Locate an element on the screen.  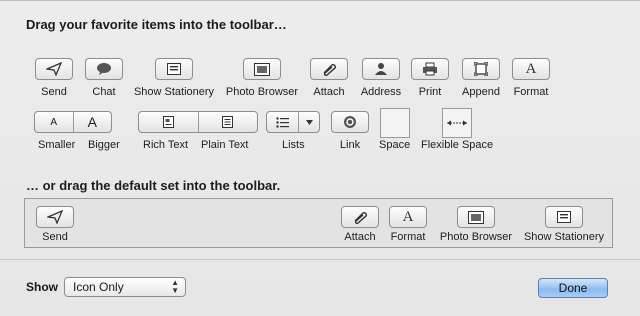
default-send-item: Send is located at coordinates (55, 224).